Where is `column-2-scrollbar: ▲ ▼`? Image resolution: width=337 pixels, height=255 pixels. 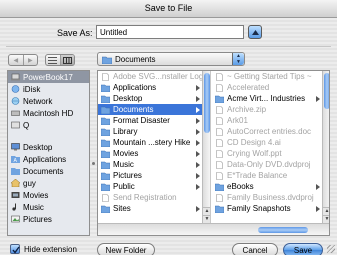
column-2-scrollbar: ▲ ▼ is located at coordinates (325, 147).